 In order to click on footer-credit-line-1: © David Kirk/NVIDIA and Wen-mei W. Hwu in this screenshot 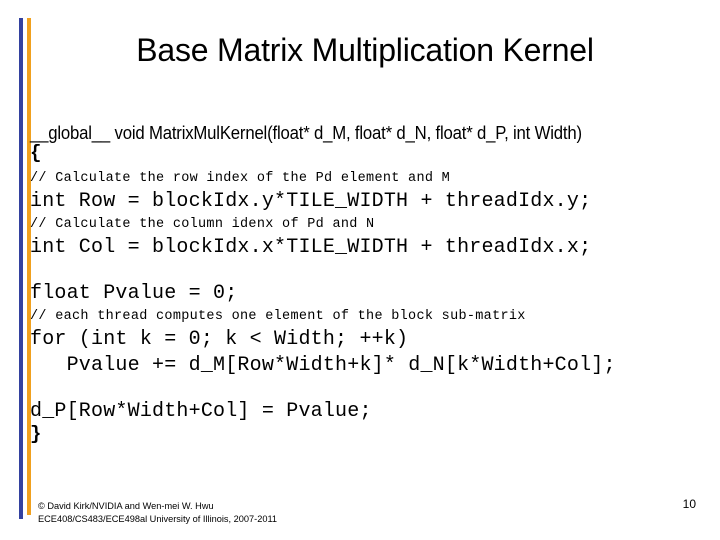, I will do `click(126, 506)`.